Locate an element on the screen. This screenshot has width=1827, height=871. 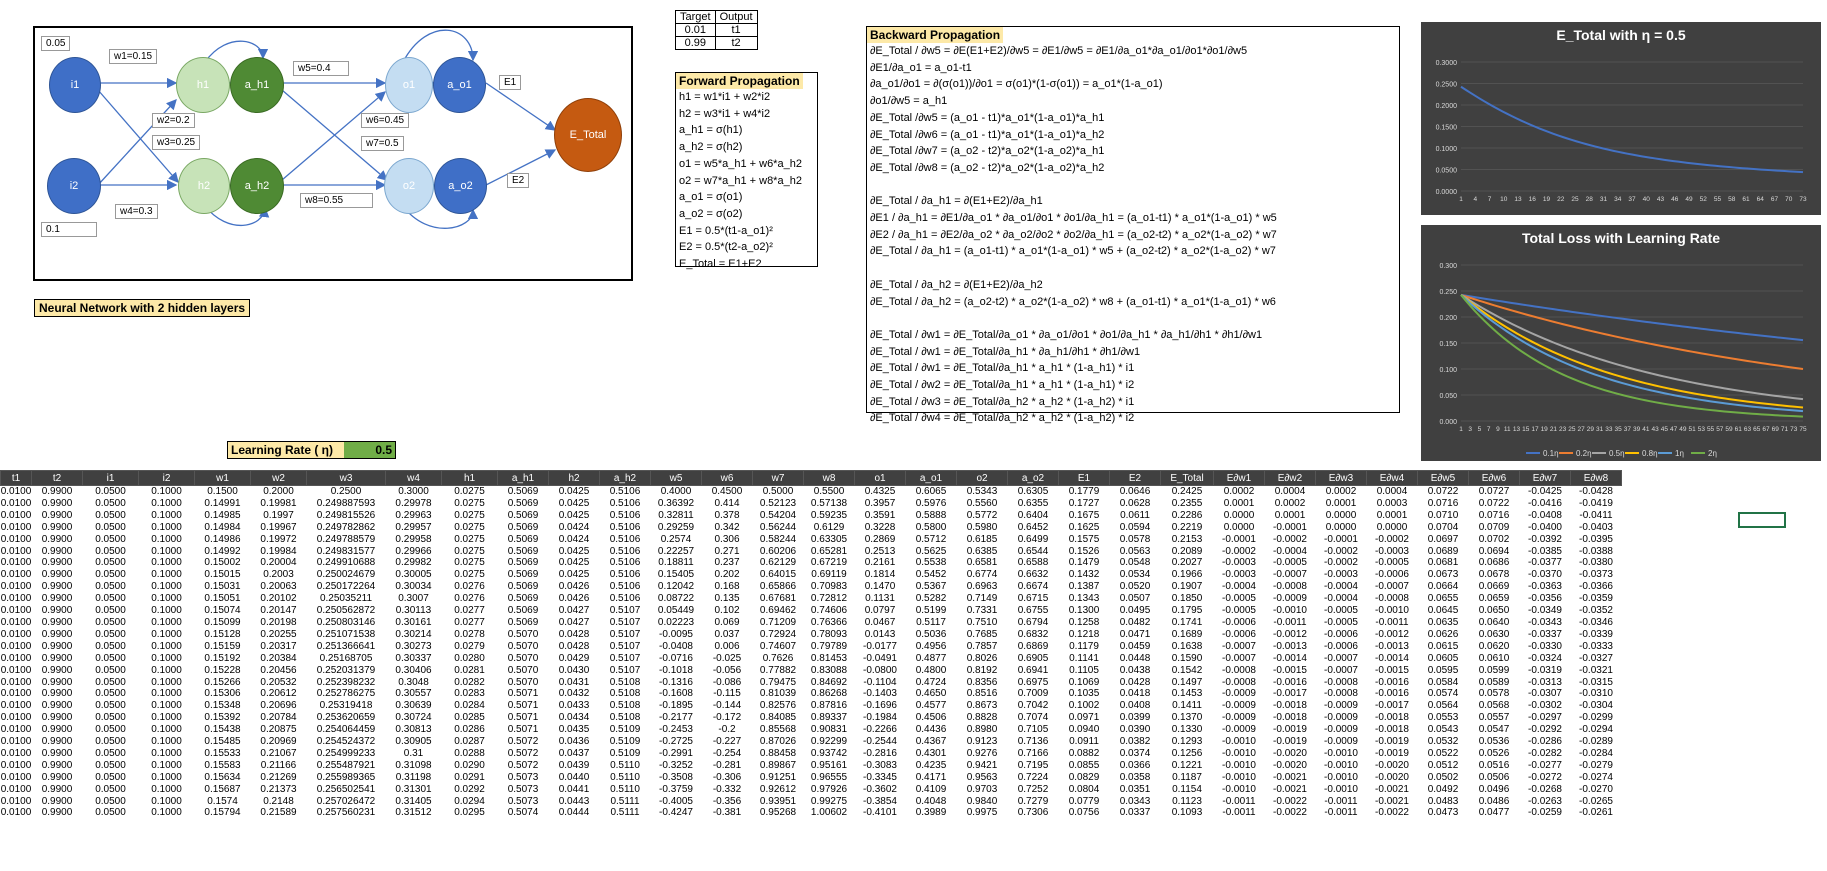
table-cell: 0.0291 is located at coordinates (470, 778).